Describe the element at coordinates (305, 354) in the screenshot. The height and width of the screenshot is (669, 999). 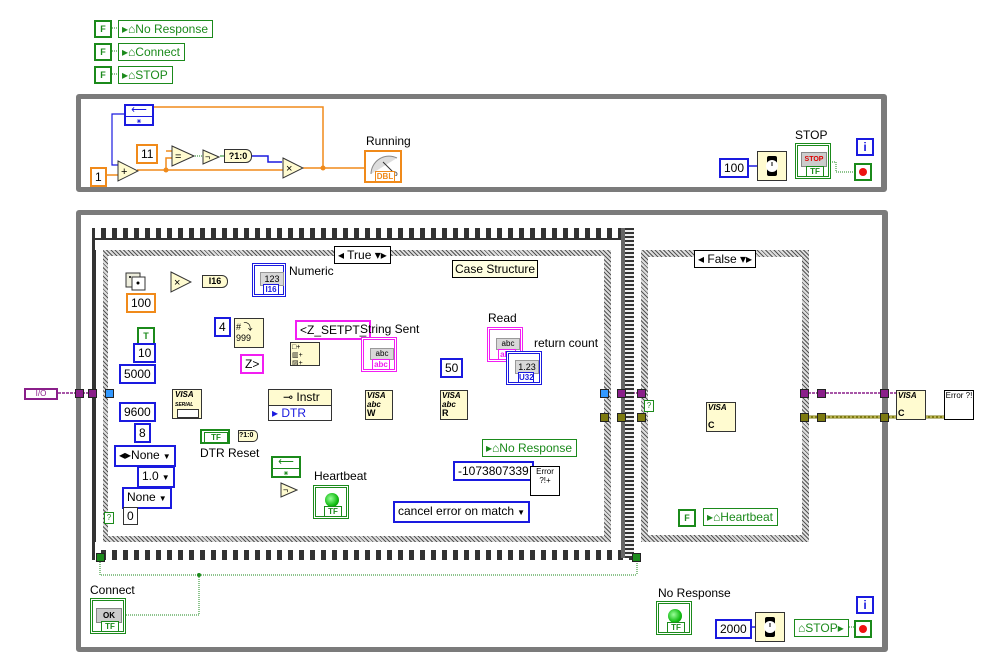
I see `concatenate-strings: □+ ▥+ ▨+` at that location.